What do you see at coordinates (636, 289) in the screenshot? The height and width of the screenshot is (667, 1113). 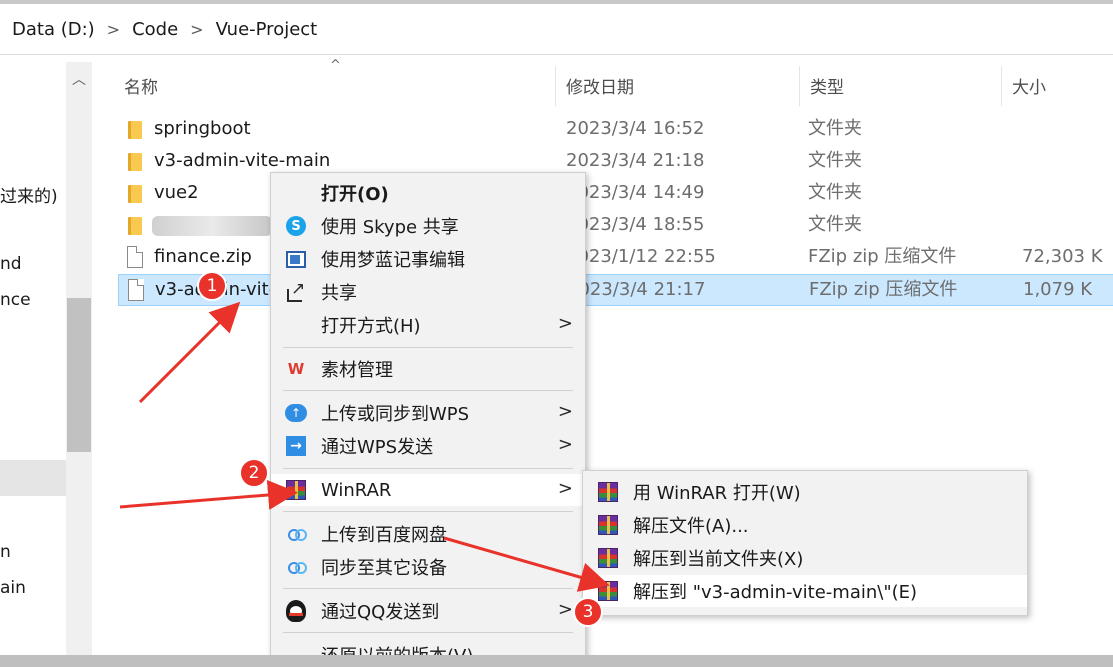 I see `file-date: 2023/3/4 21:17` at bounding box center [636, 289].